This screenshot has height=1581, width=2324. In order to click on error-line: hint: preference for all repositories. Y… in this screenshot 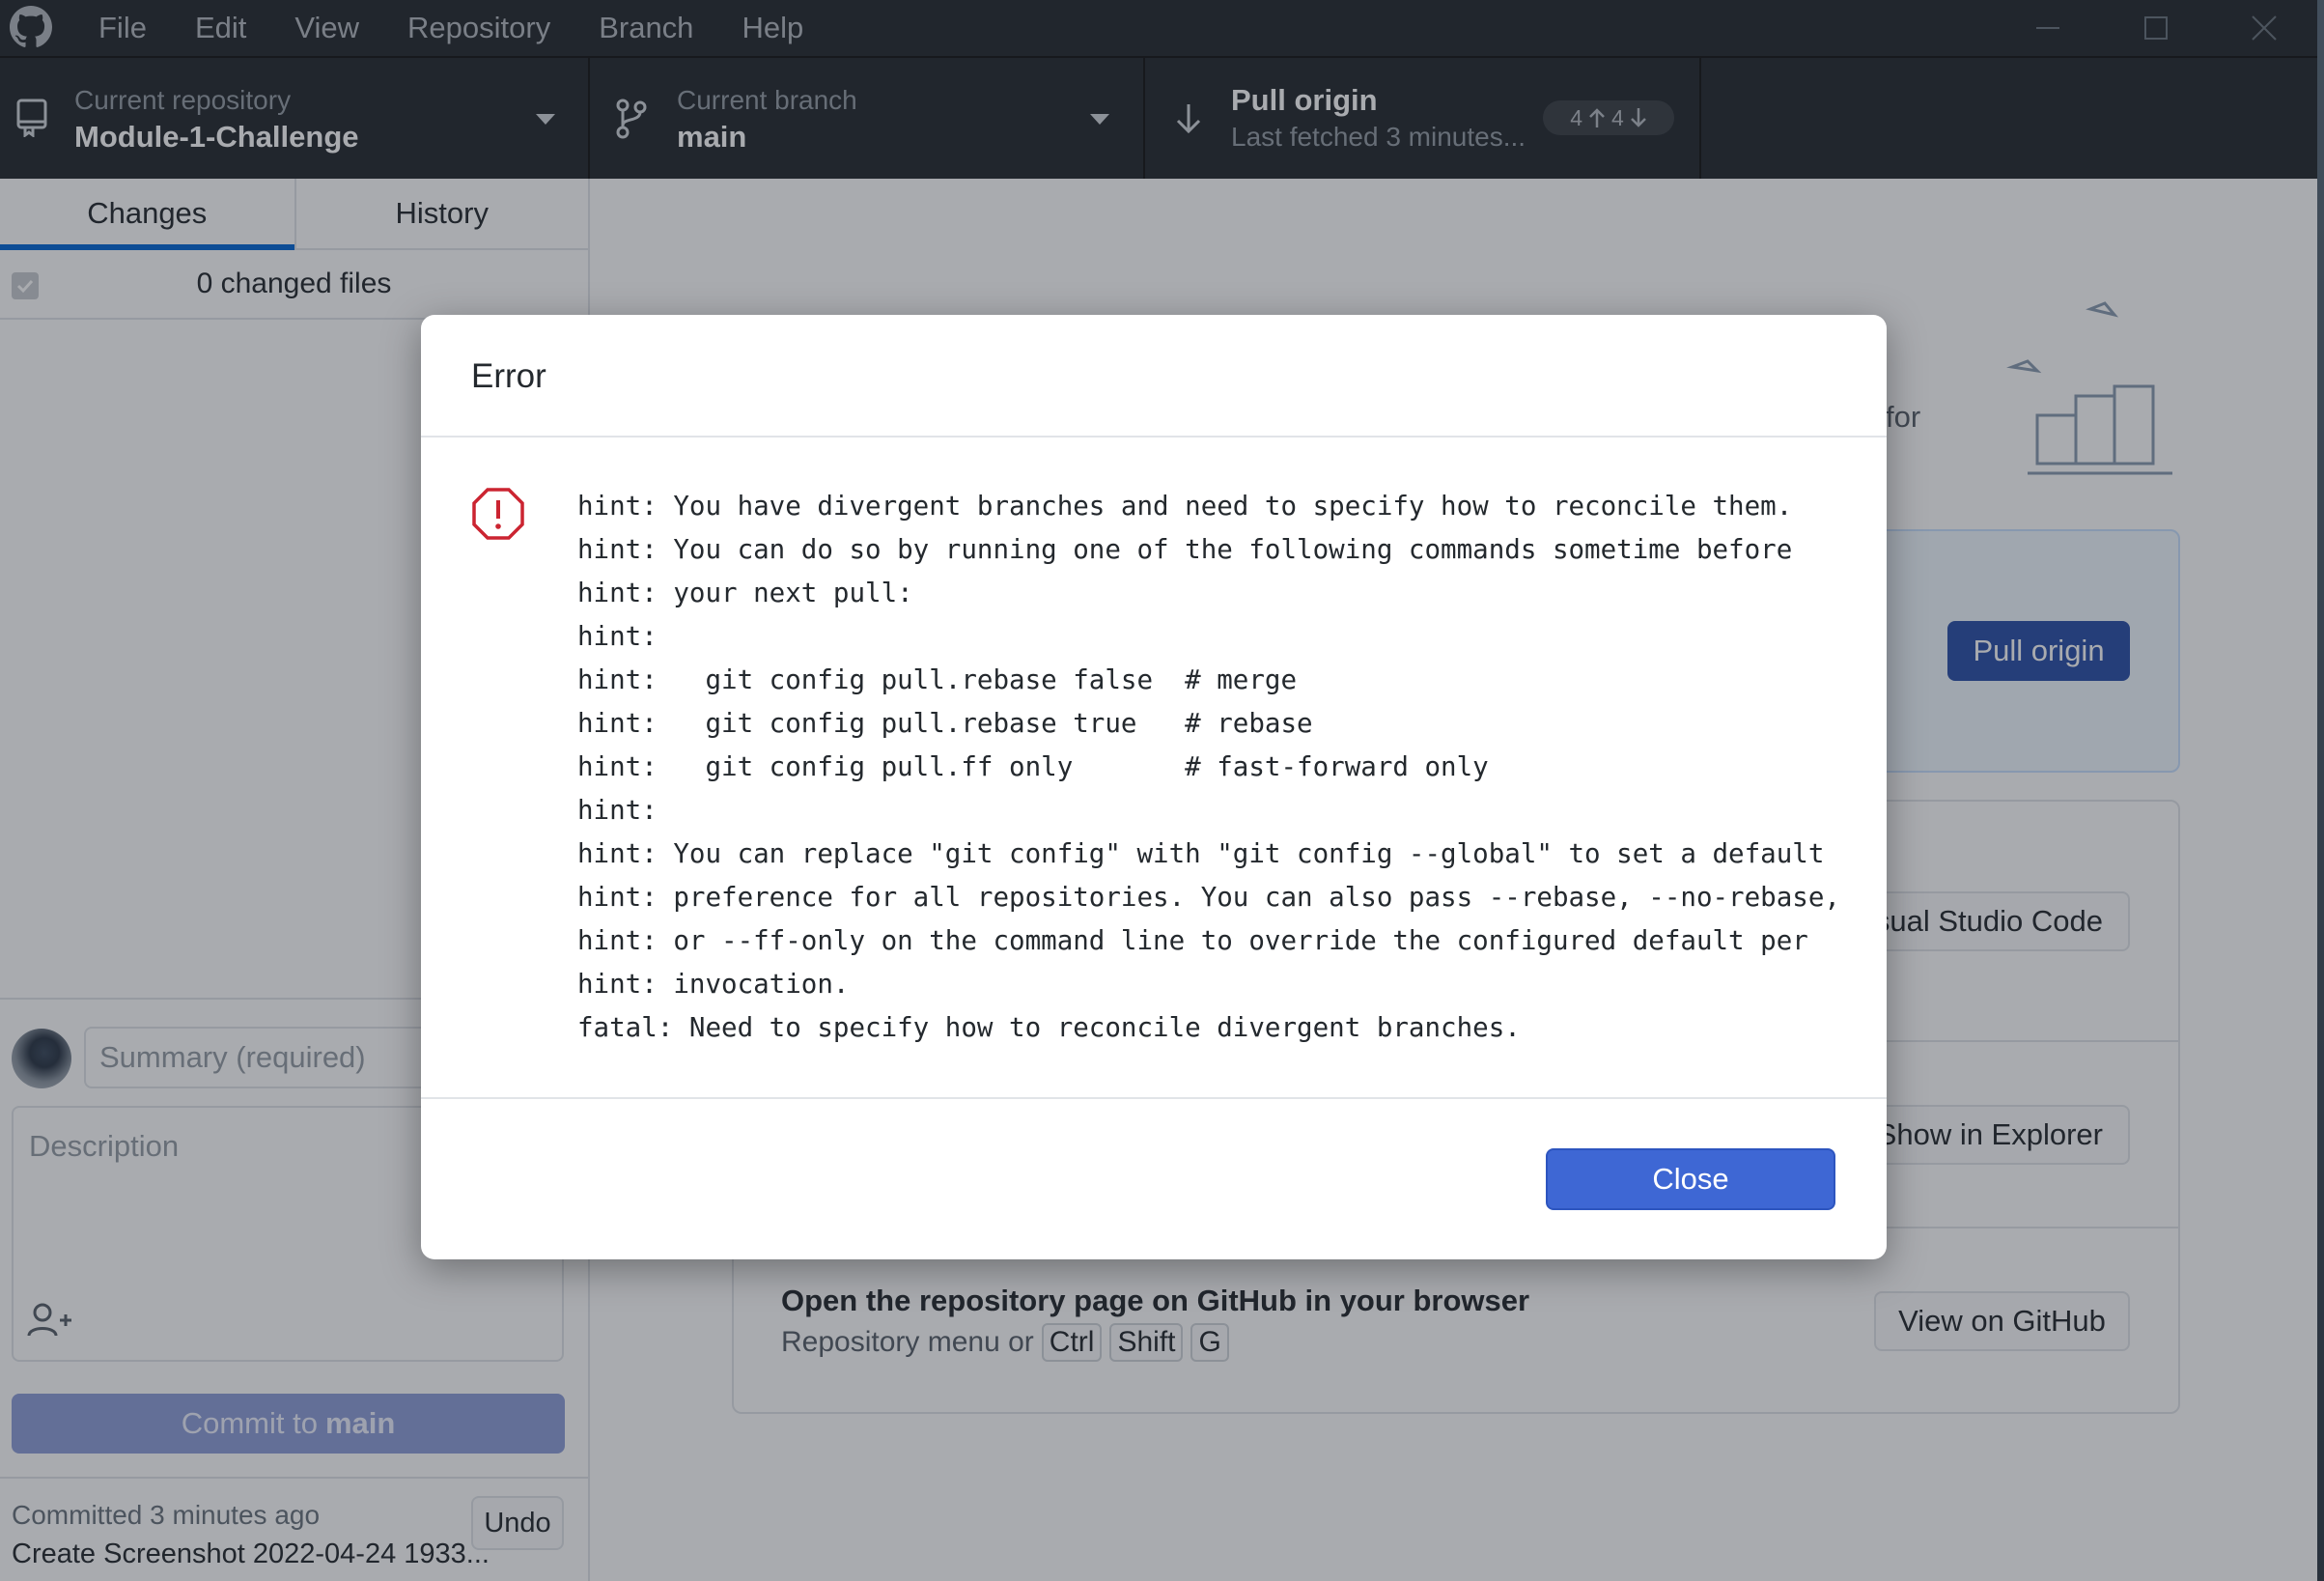, I will do `click(1209, 897)`.